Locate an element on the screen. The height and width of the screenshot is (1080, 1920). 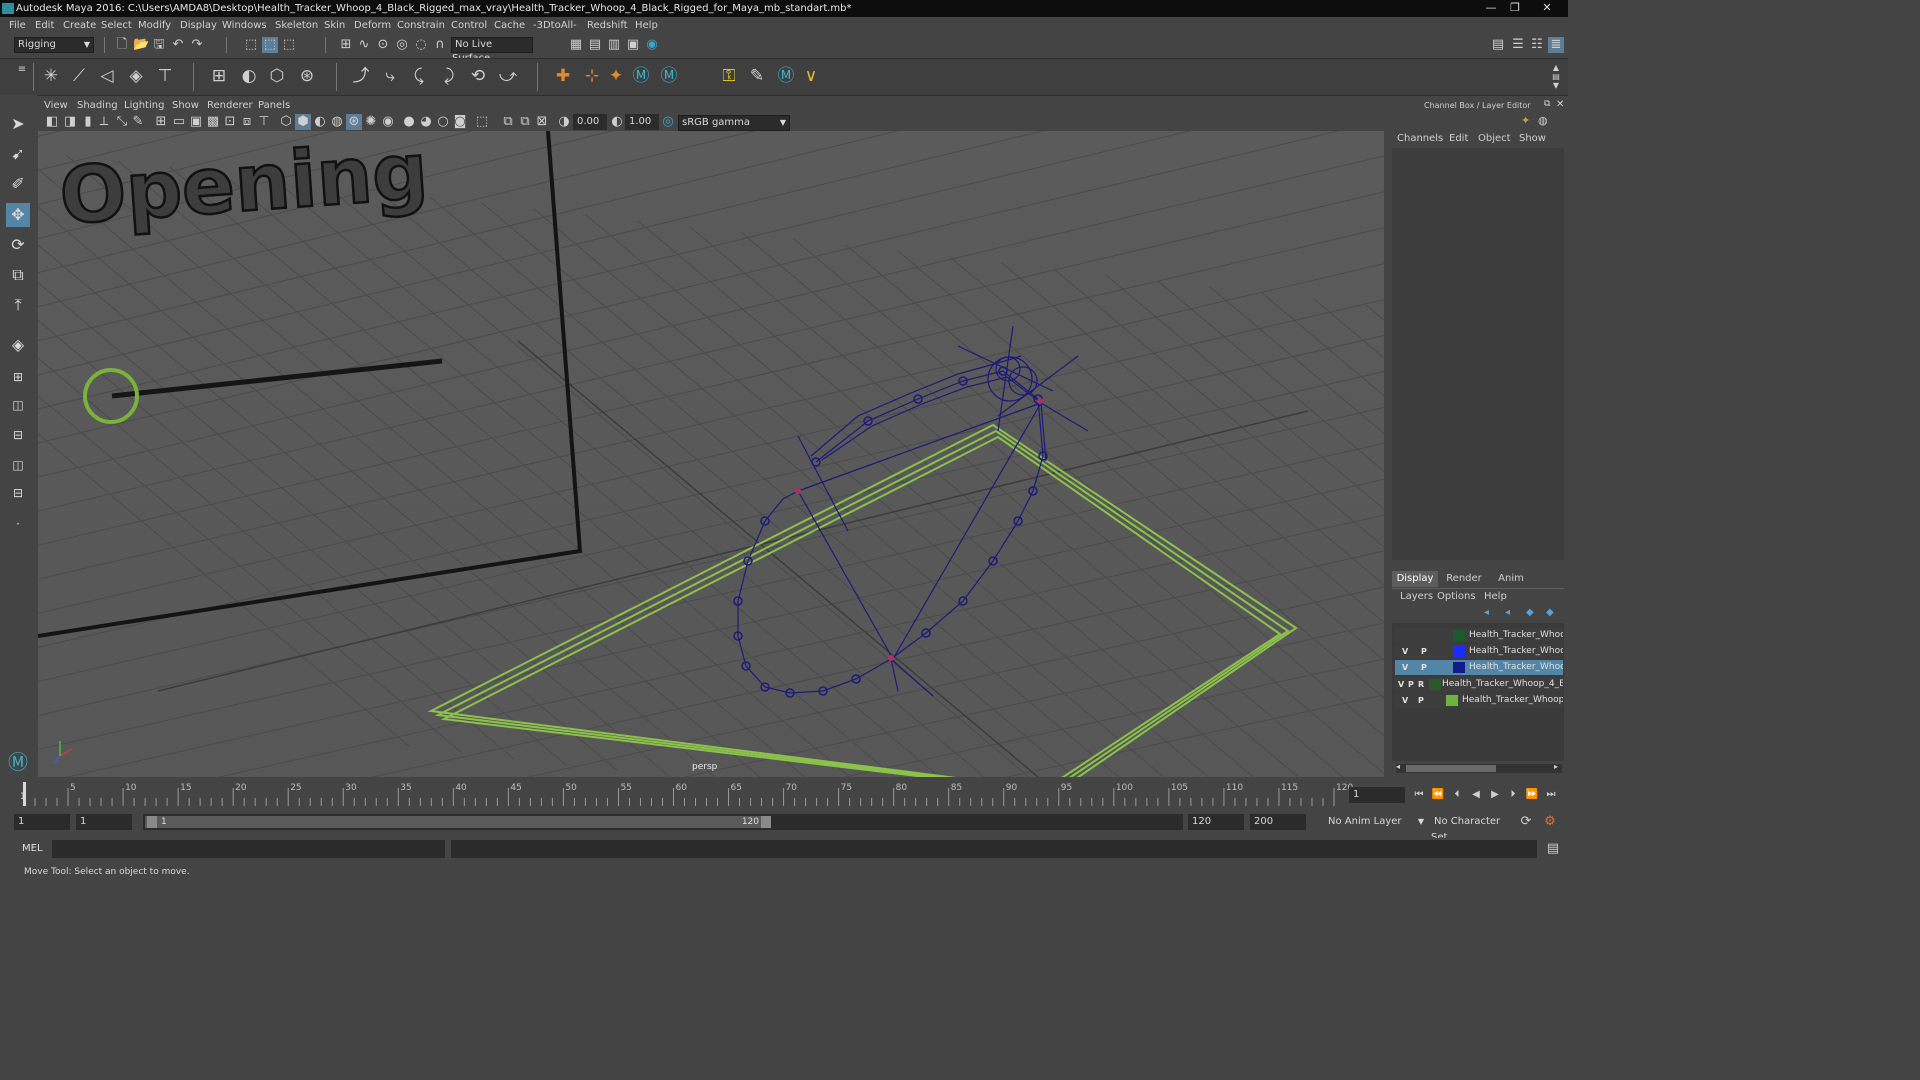
shadows-icon: ✺ is located at coordinates (371, 122).